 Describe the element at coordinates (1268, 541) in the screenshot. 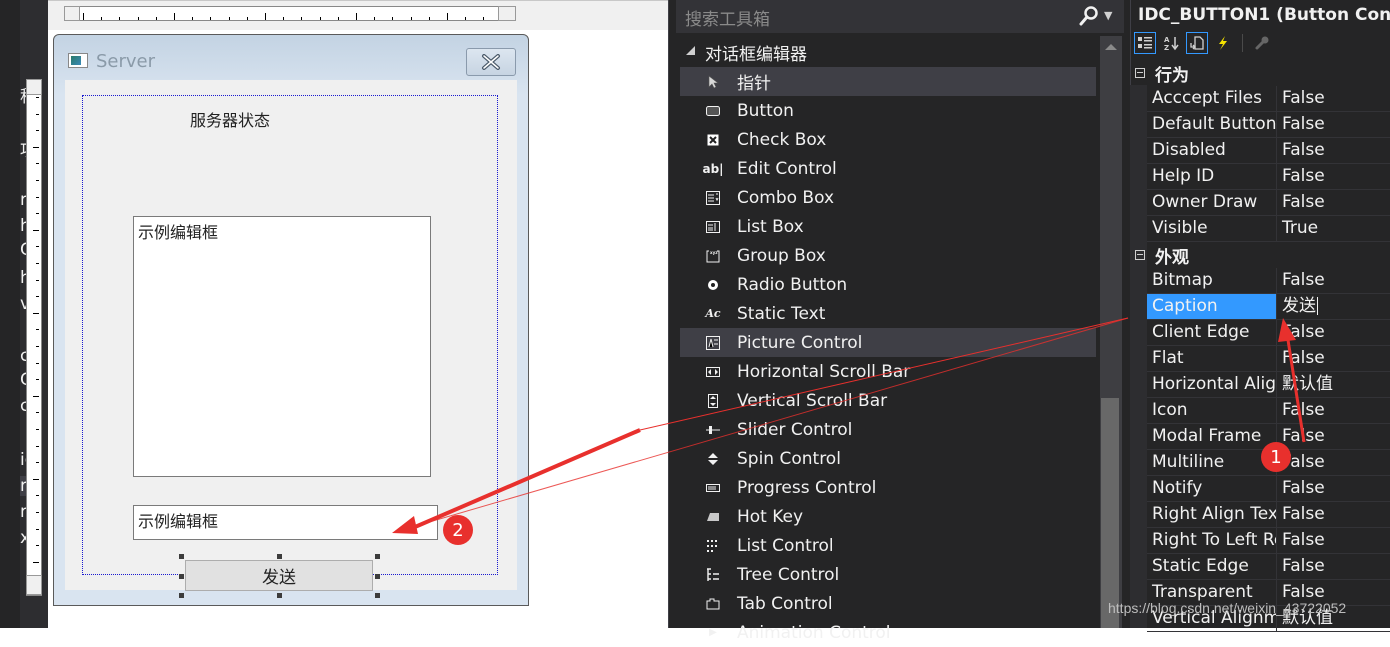

I see `property-row: Right To Left Reading OrderFalse` at that location.